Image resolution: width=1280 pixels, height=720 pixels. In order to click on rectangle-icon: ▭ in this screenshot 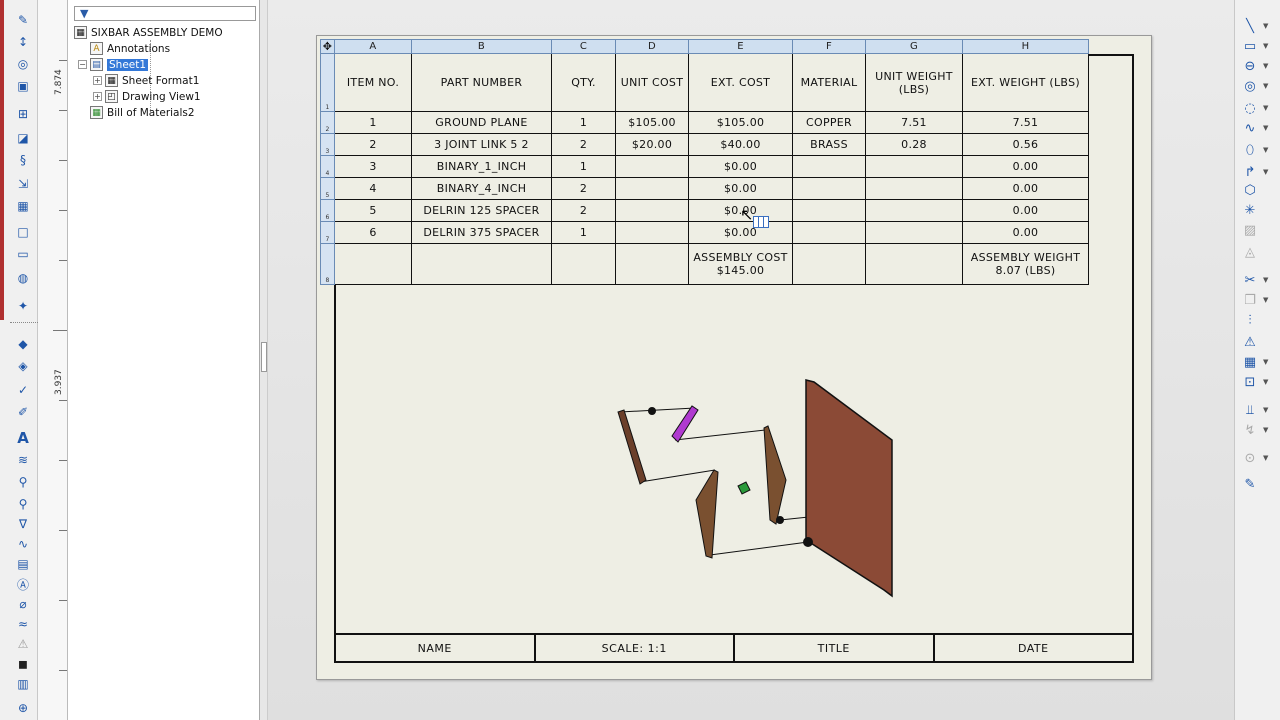, I will do `click(1250, 46)`.